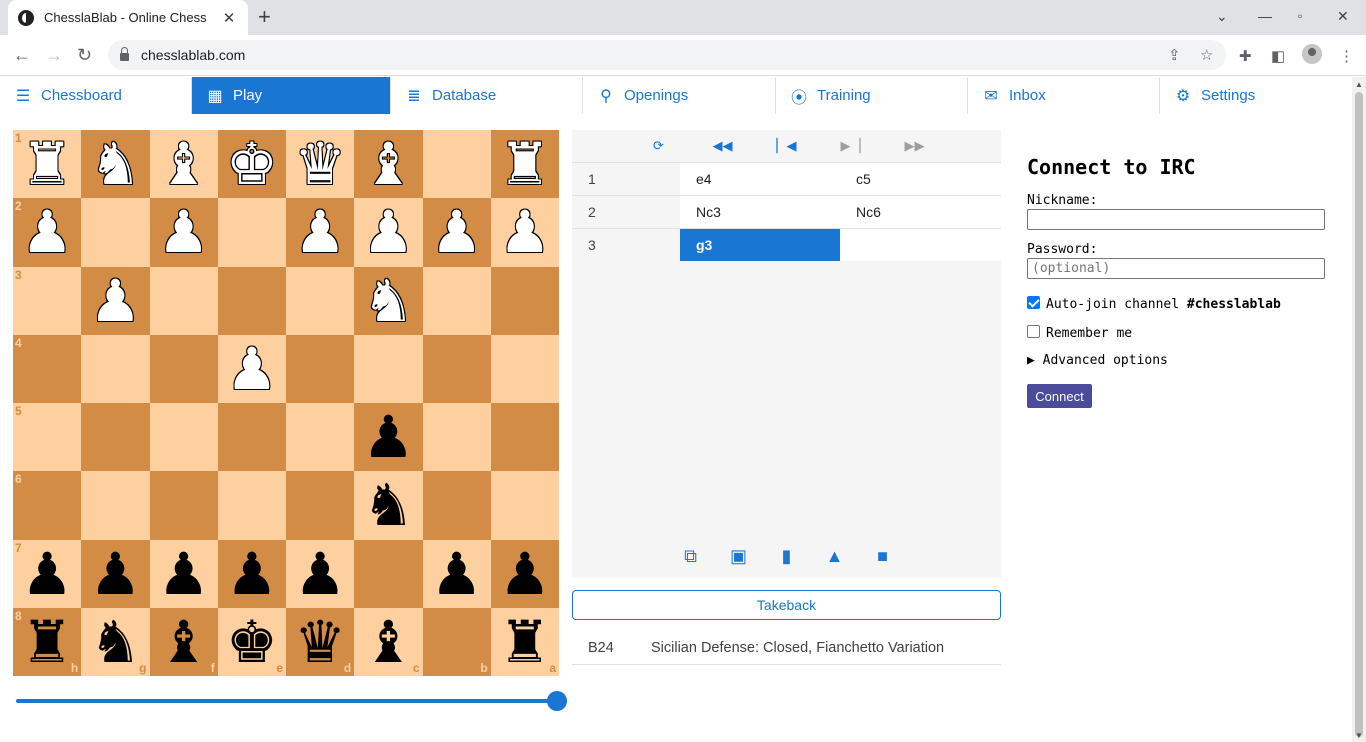 The width and height of the screenshot is (1366, 742). What do you see at coordinates (1346, 56) in the screenshot?
I see `chrome-menu-icon: ⋮` at bounding box center [1346, 56].